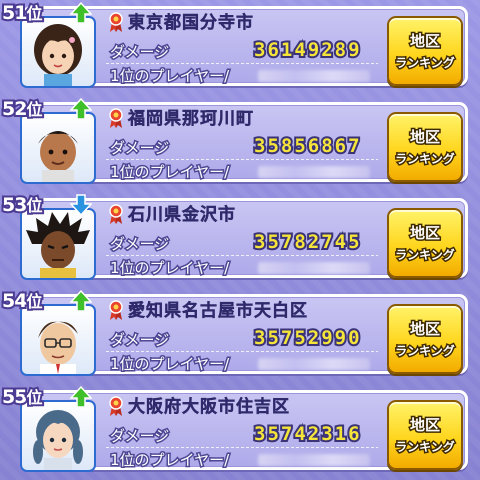 The image size is (480, 480). What do you see at coordinates (22, 397) in the screenshot?
I see `rank-number: 55位` at bounding box center [22, 397].